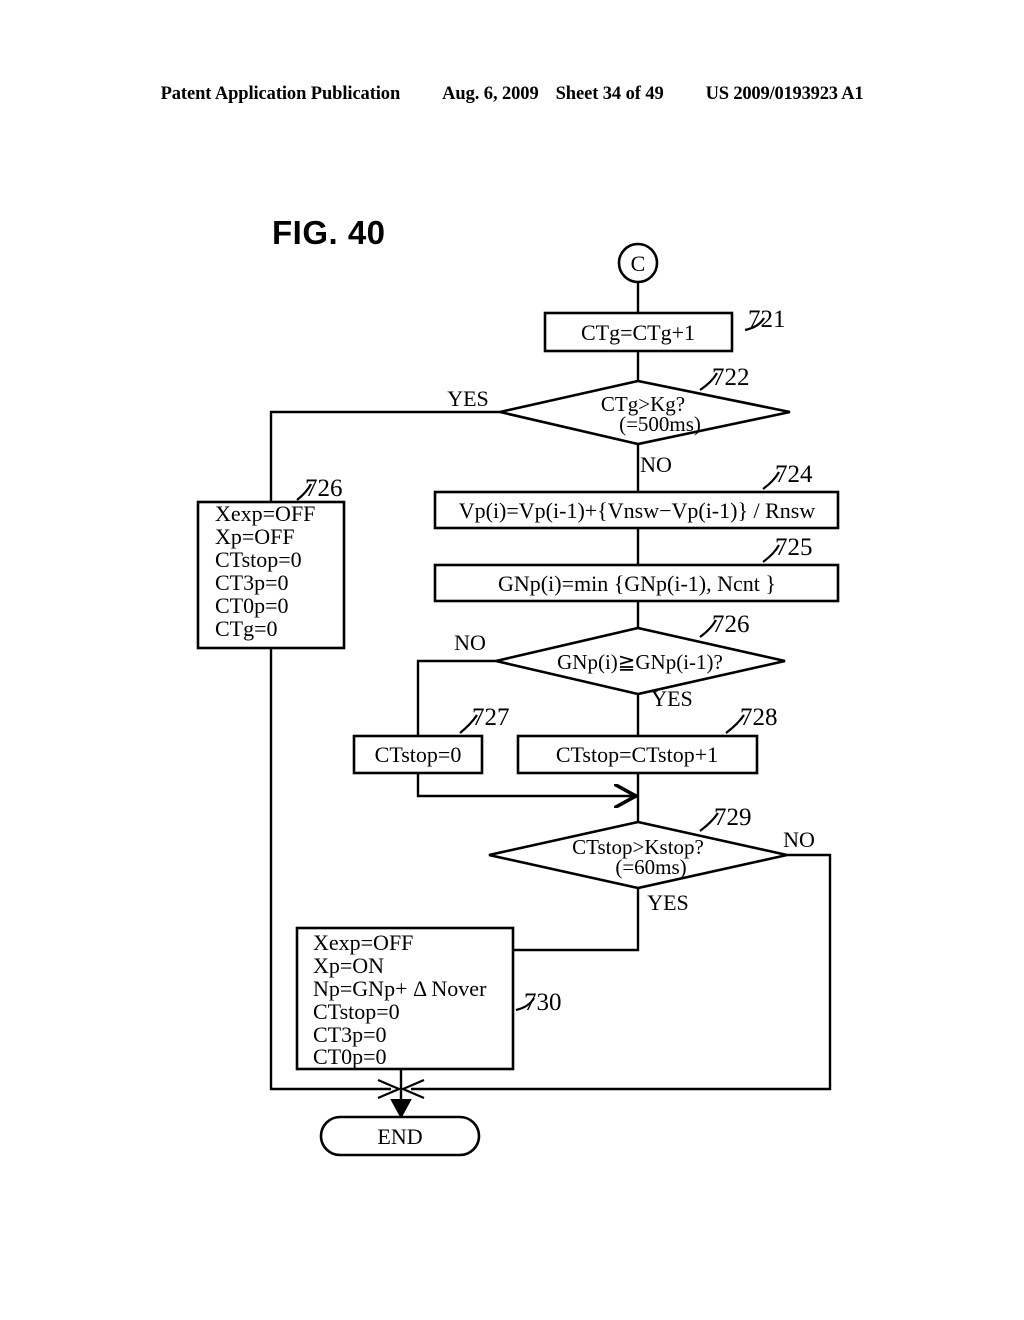 The height and width of the screenshot is (1320, 1024). I want to click on ref-724: 724, so click(794, 474).